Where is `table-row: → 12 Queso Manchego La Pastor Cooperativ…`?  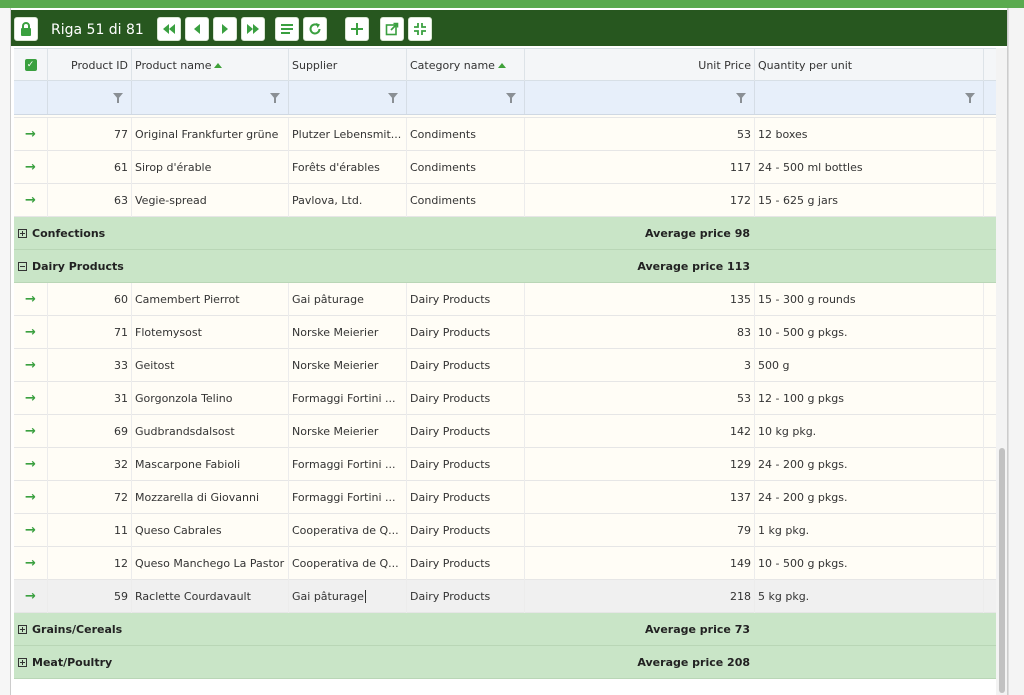 table-row: → 12 Queso Manchego La Pastor Cooperativ… is located at coordinates (505, 563).